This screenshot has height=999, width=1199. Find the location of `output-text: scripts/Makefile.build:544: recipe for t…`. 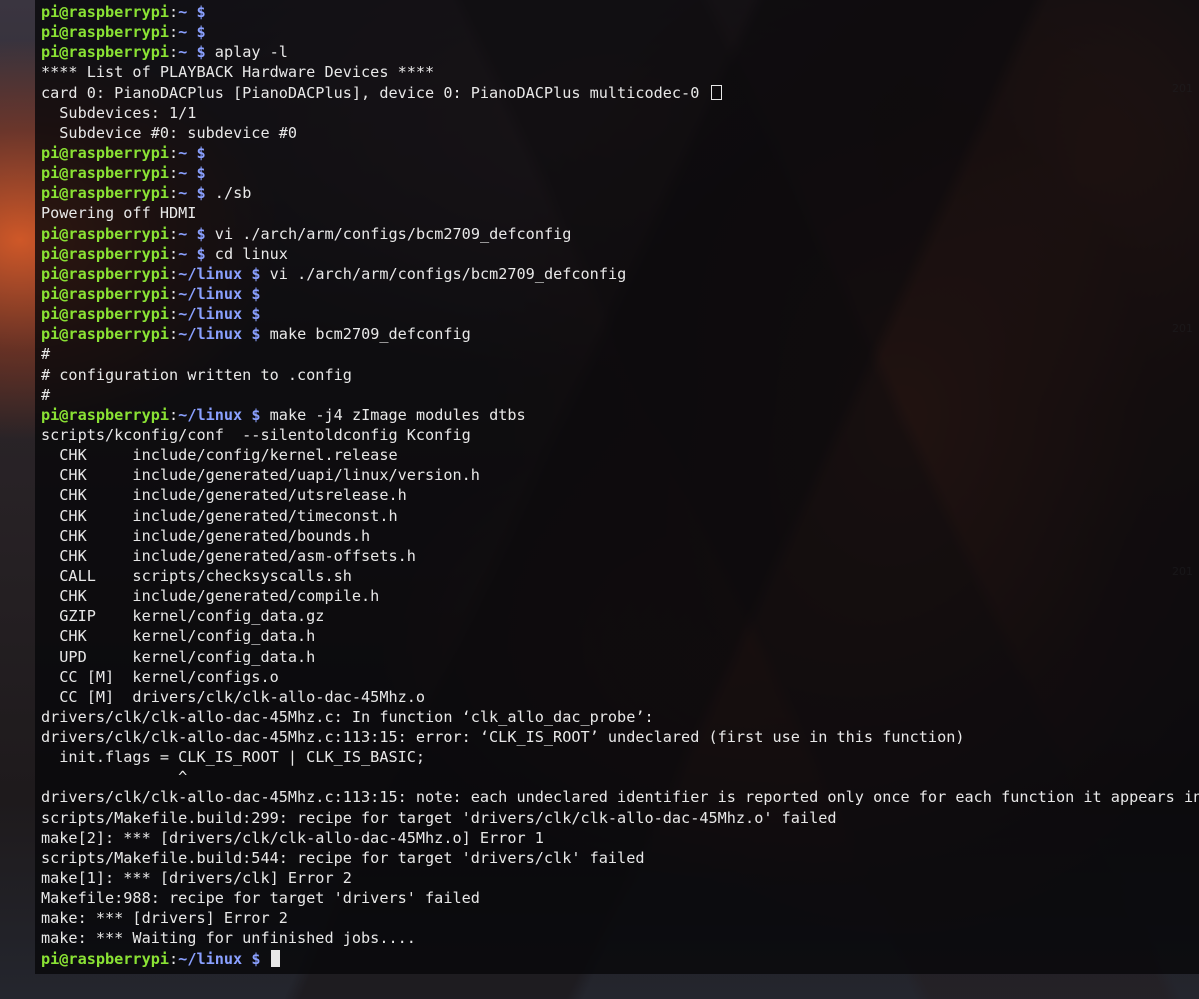

output-text: scripts/Makefile.build:544: recipe for t… is located at coordinates (343, 857).